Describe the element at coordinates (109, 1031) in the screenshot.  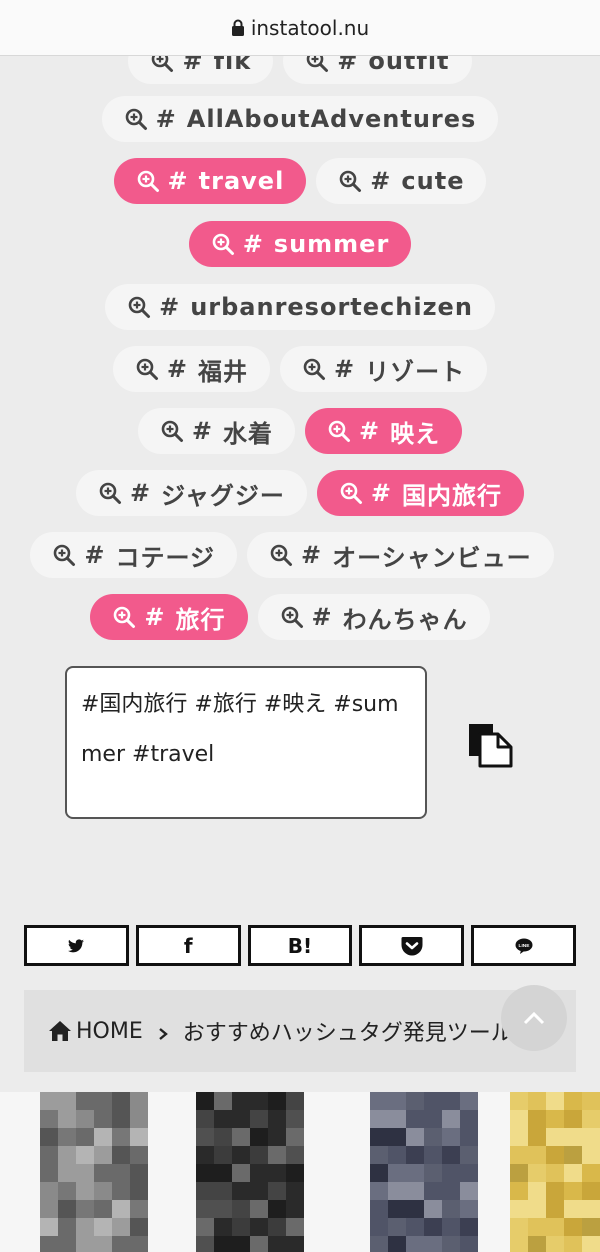
I see `breadcrumb-home-link: HOME` at that location.